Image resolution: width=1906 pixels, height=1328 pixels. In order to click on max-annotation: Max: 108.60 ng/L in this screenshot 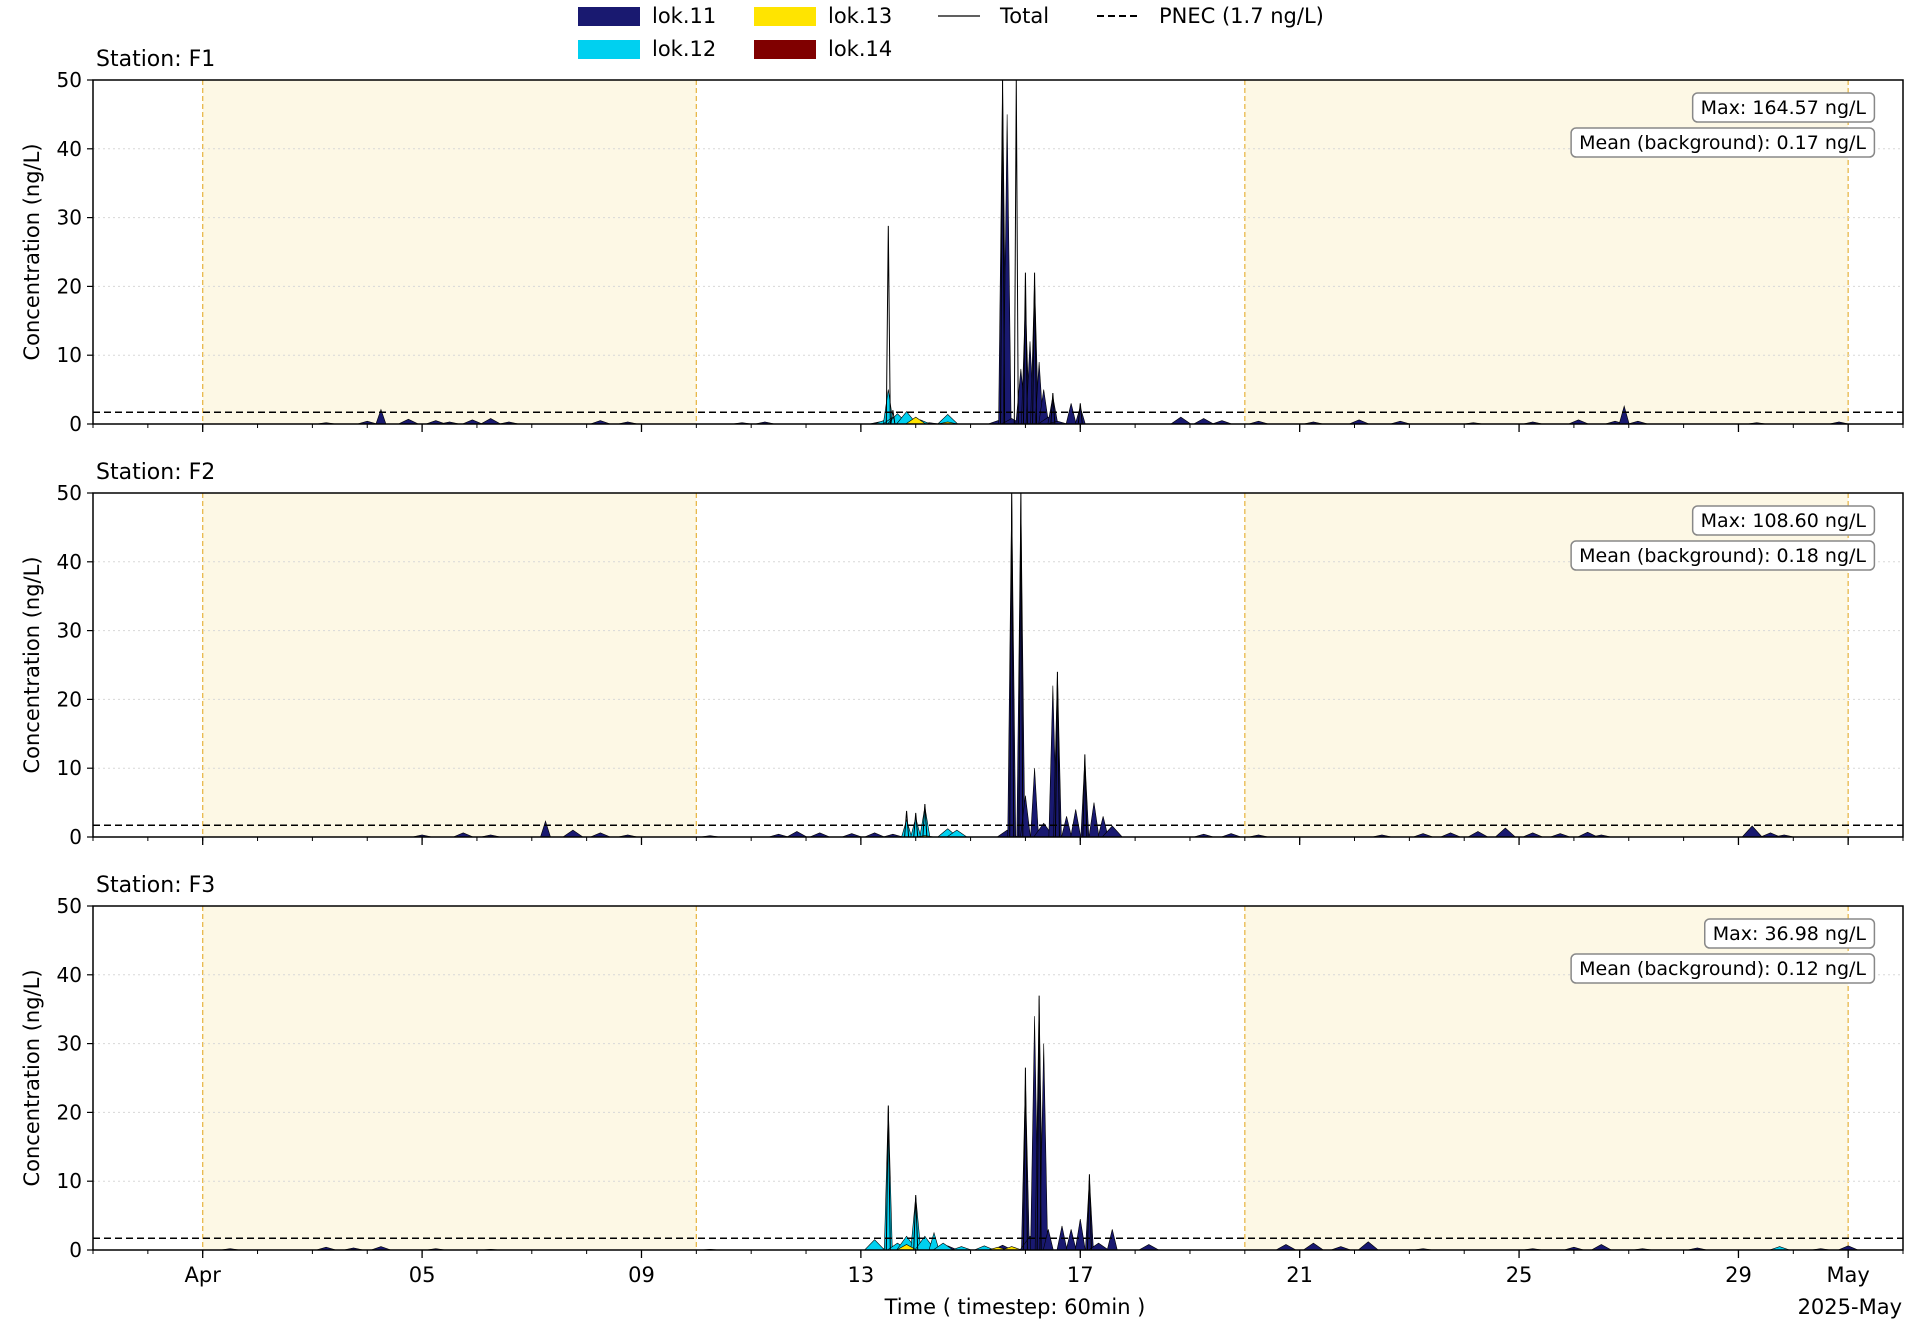, I will do `click(1783, 520)`.